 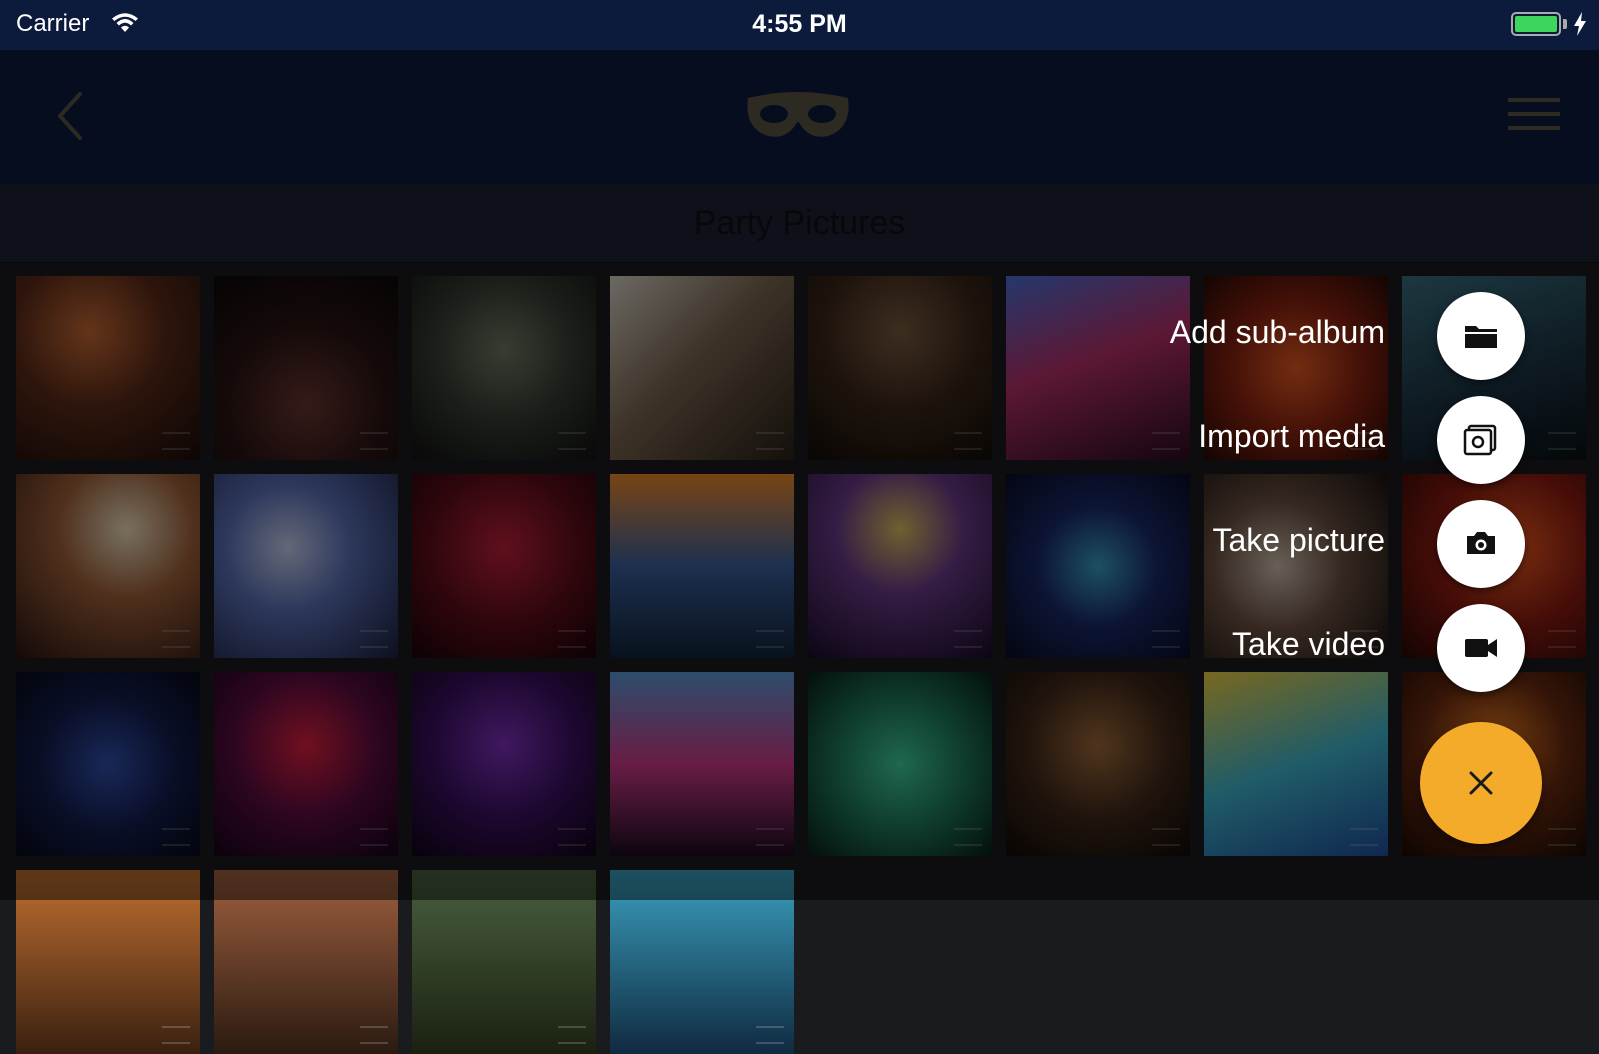 I want to click on take-picture-label: Take picture, so click(x=1298, y=540).